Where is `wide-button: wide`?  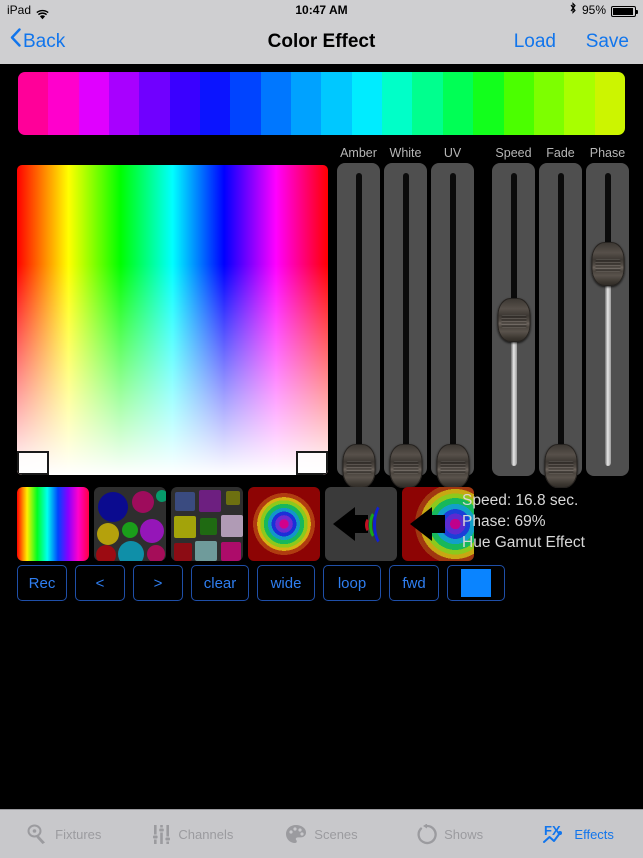
wide-button: wide is located at coordinates (286, 583).